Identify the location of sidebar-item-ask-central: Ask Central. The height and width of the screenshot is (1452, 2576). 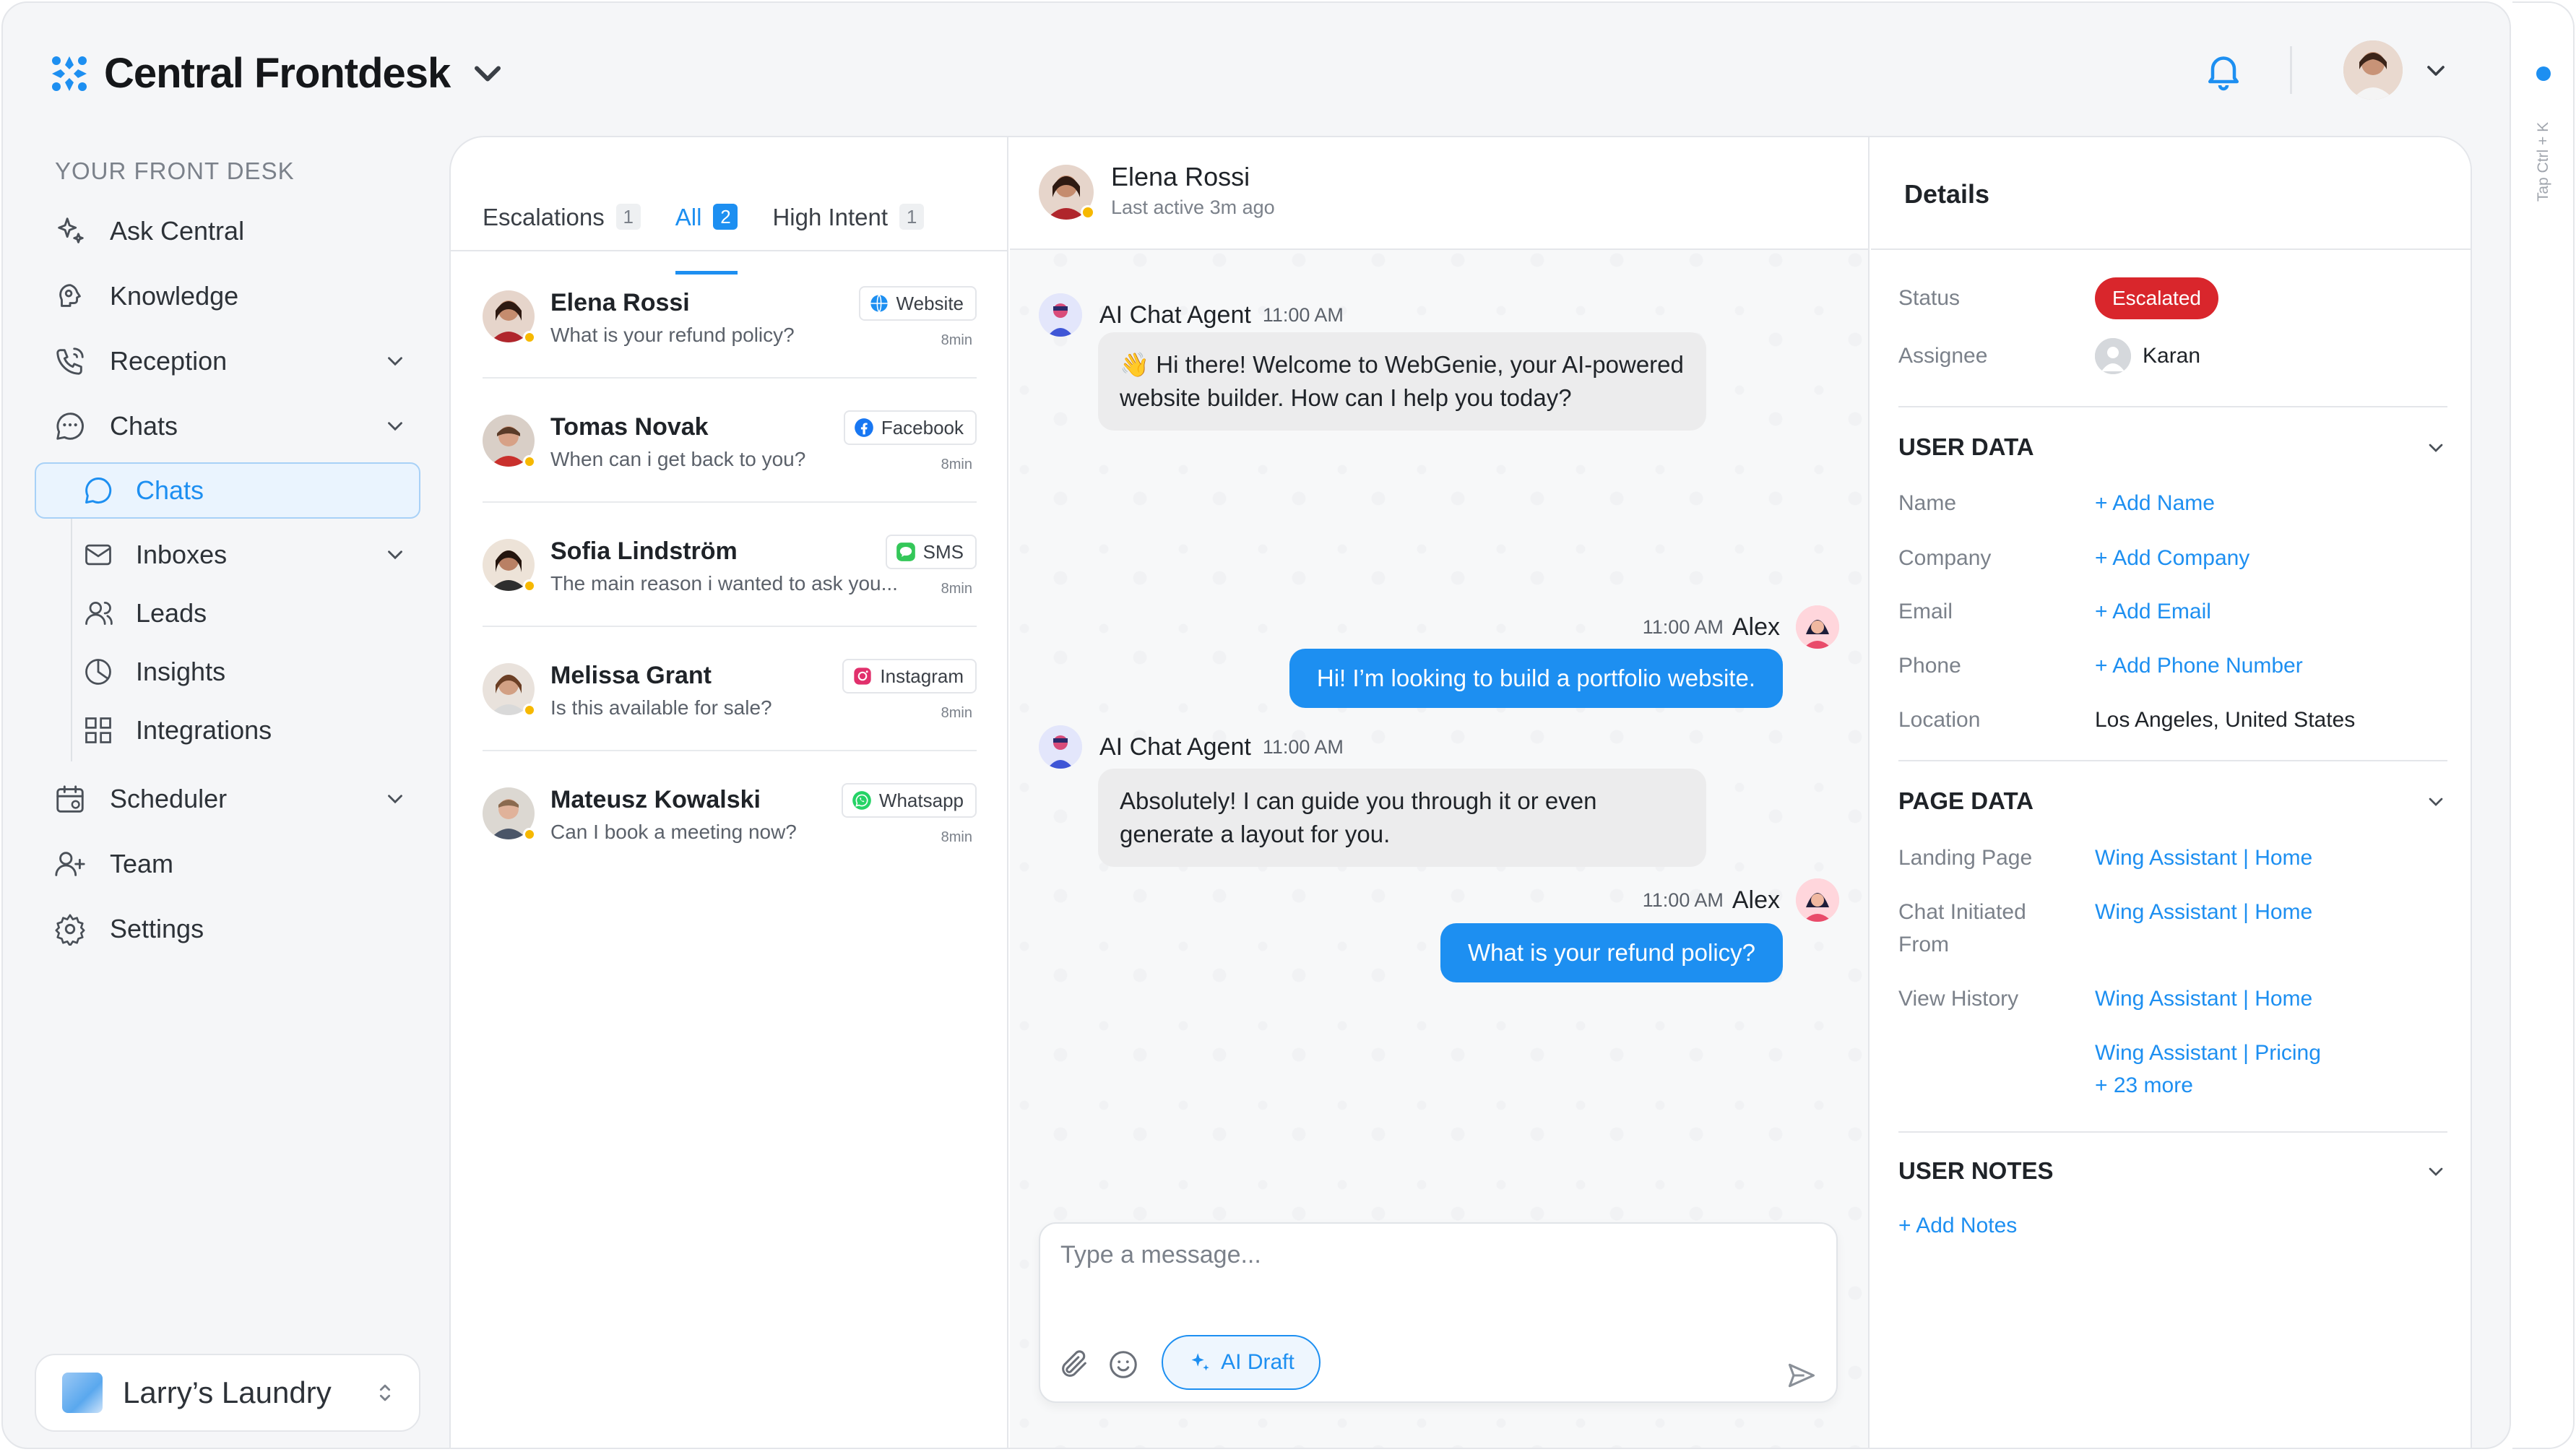
(230, 231).